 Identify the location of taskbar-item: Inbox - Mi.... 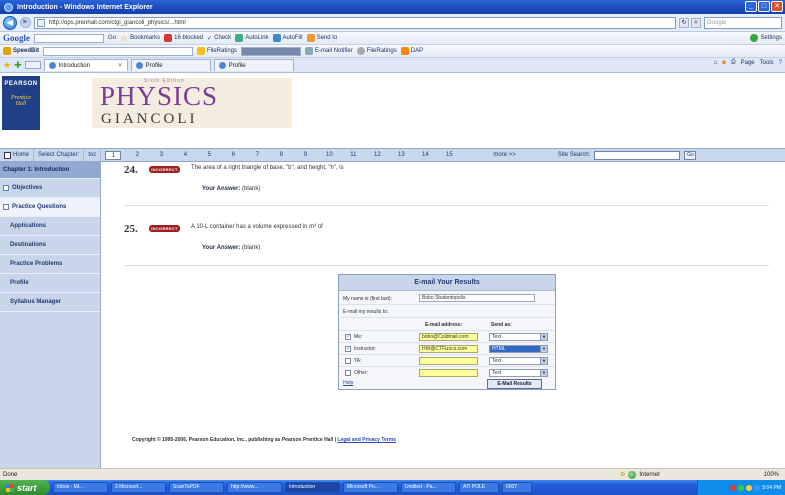
(80, 487).